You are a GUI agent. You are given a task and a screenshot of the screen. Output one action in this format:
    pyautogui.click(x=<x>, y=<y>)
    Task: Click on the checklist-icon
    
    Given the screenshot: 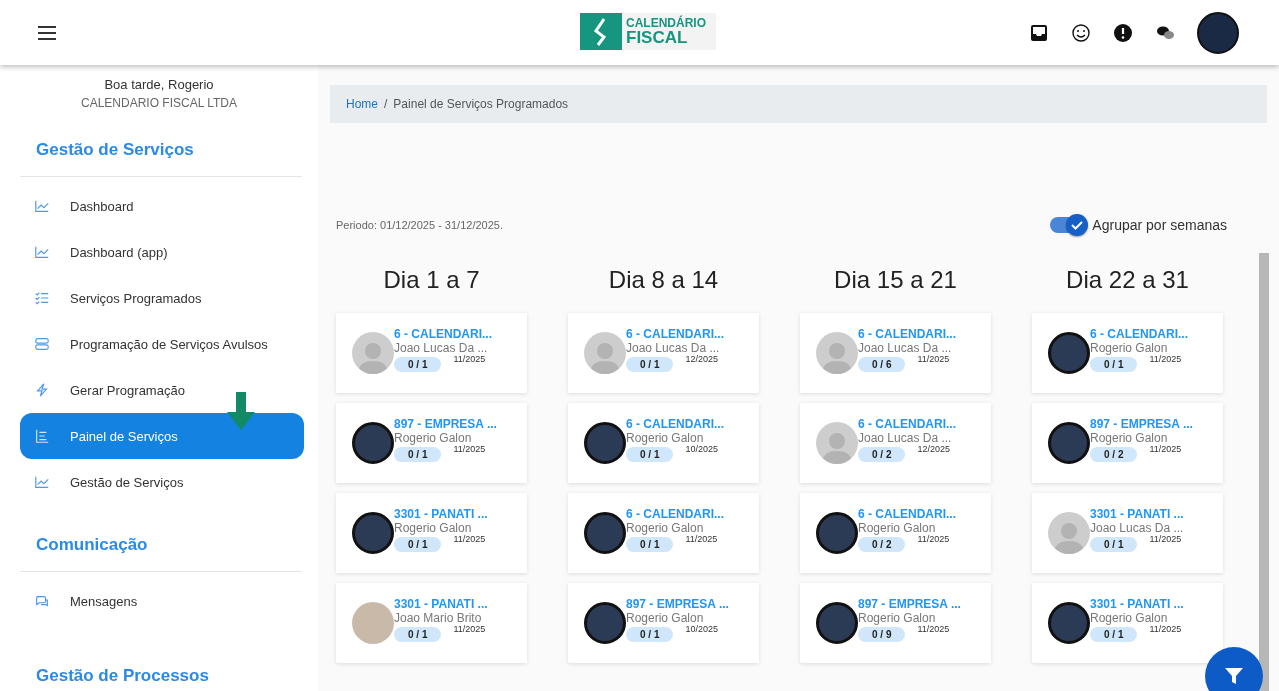 What is the action you would take?
    pyautogui.click(x=42, y=298)
    